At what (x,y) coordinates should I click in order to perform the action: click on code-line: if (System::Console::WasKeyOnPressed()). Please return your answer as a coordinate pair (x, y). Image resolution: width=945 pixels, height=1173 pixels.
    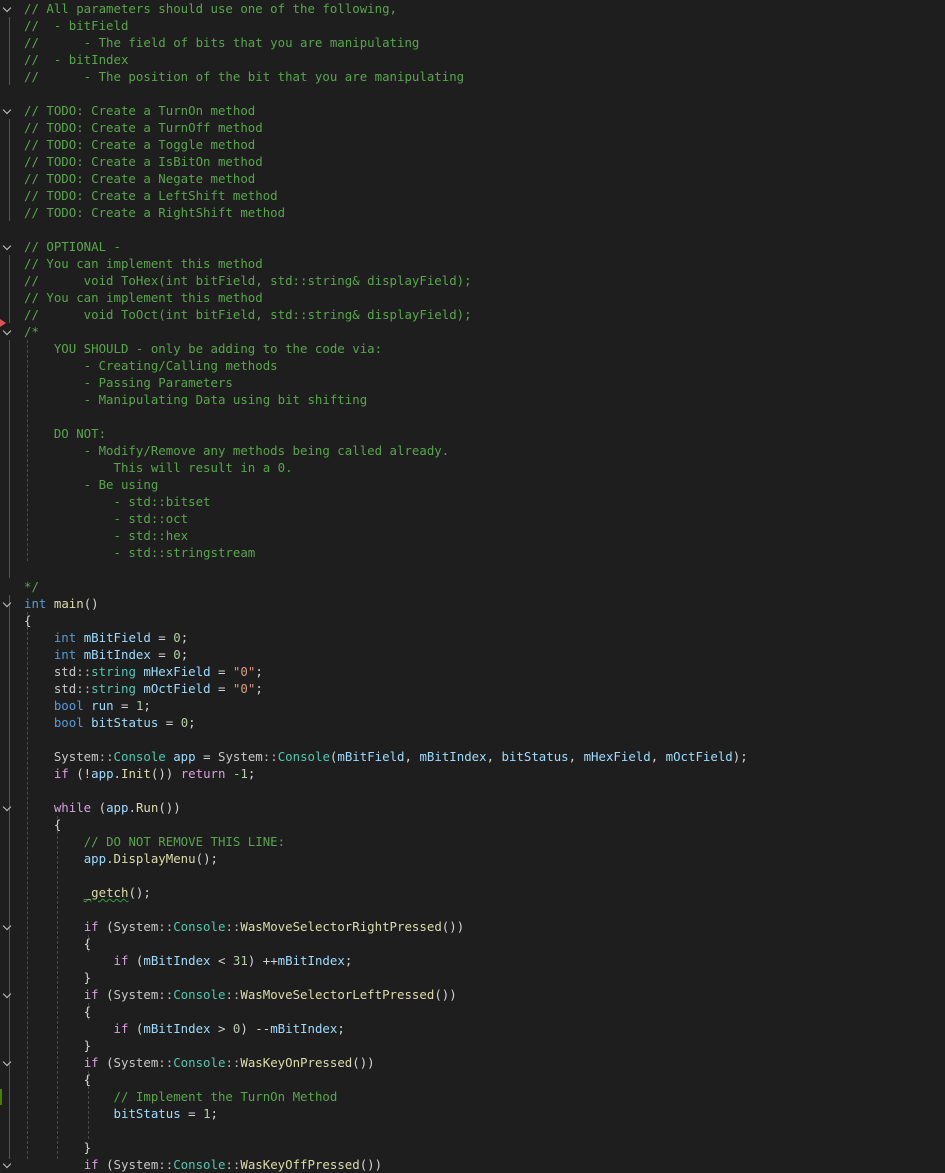
    Looking at the image, I should click on (472, 1062).